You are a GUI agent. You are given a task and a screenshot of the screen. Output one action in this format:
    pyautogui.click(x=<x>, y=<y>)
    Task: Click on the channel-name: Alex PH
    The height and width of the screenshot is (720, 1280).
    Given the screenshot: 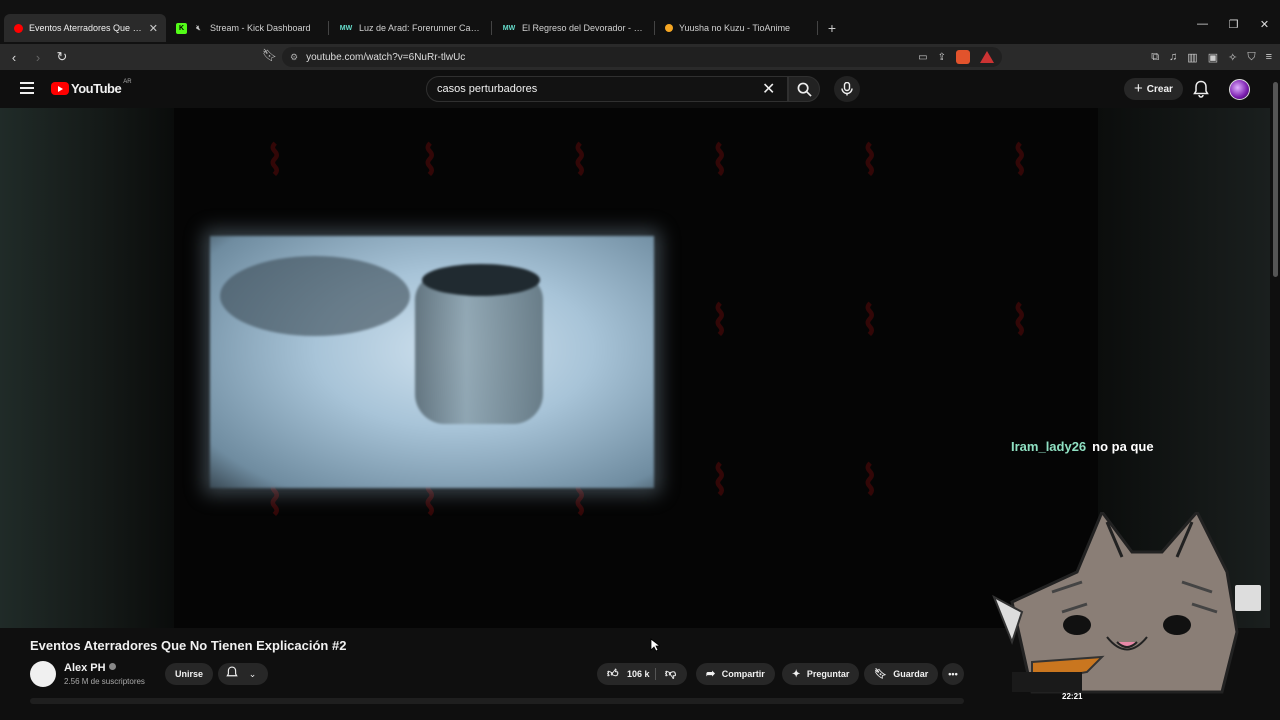 What is the action you would take?
    pyautogui.click(x=90, y=668)
    